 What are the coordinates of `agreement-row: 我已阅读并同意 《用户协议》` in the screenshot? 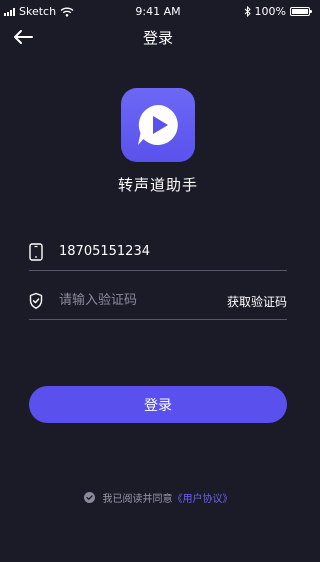 It's located at (158, 497).